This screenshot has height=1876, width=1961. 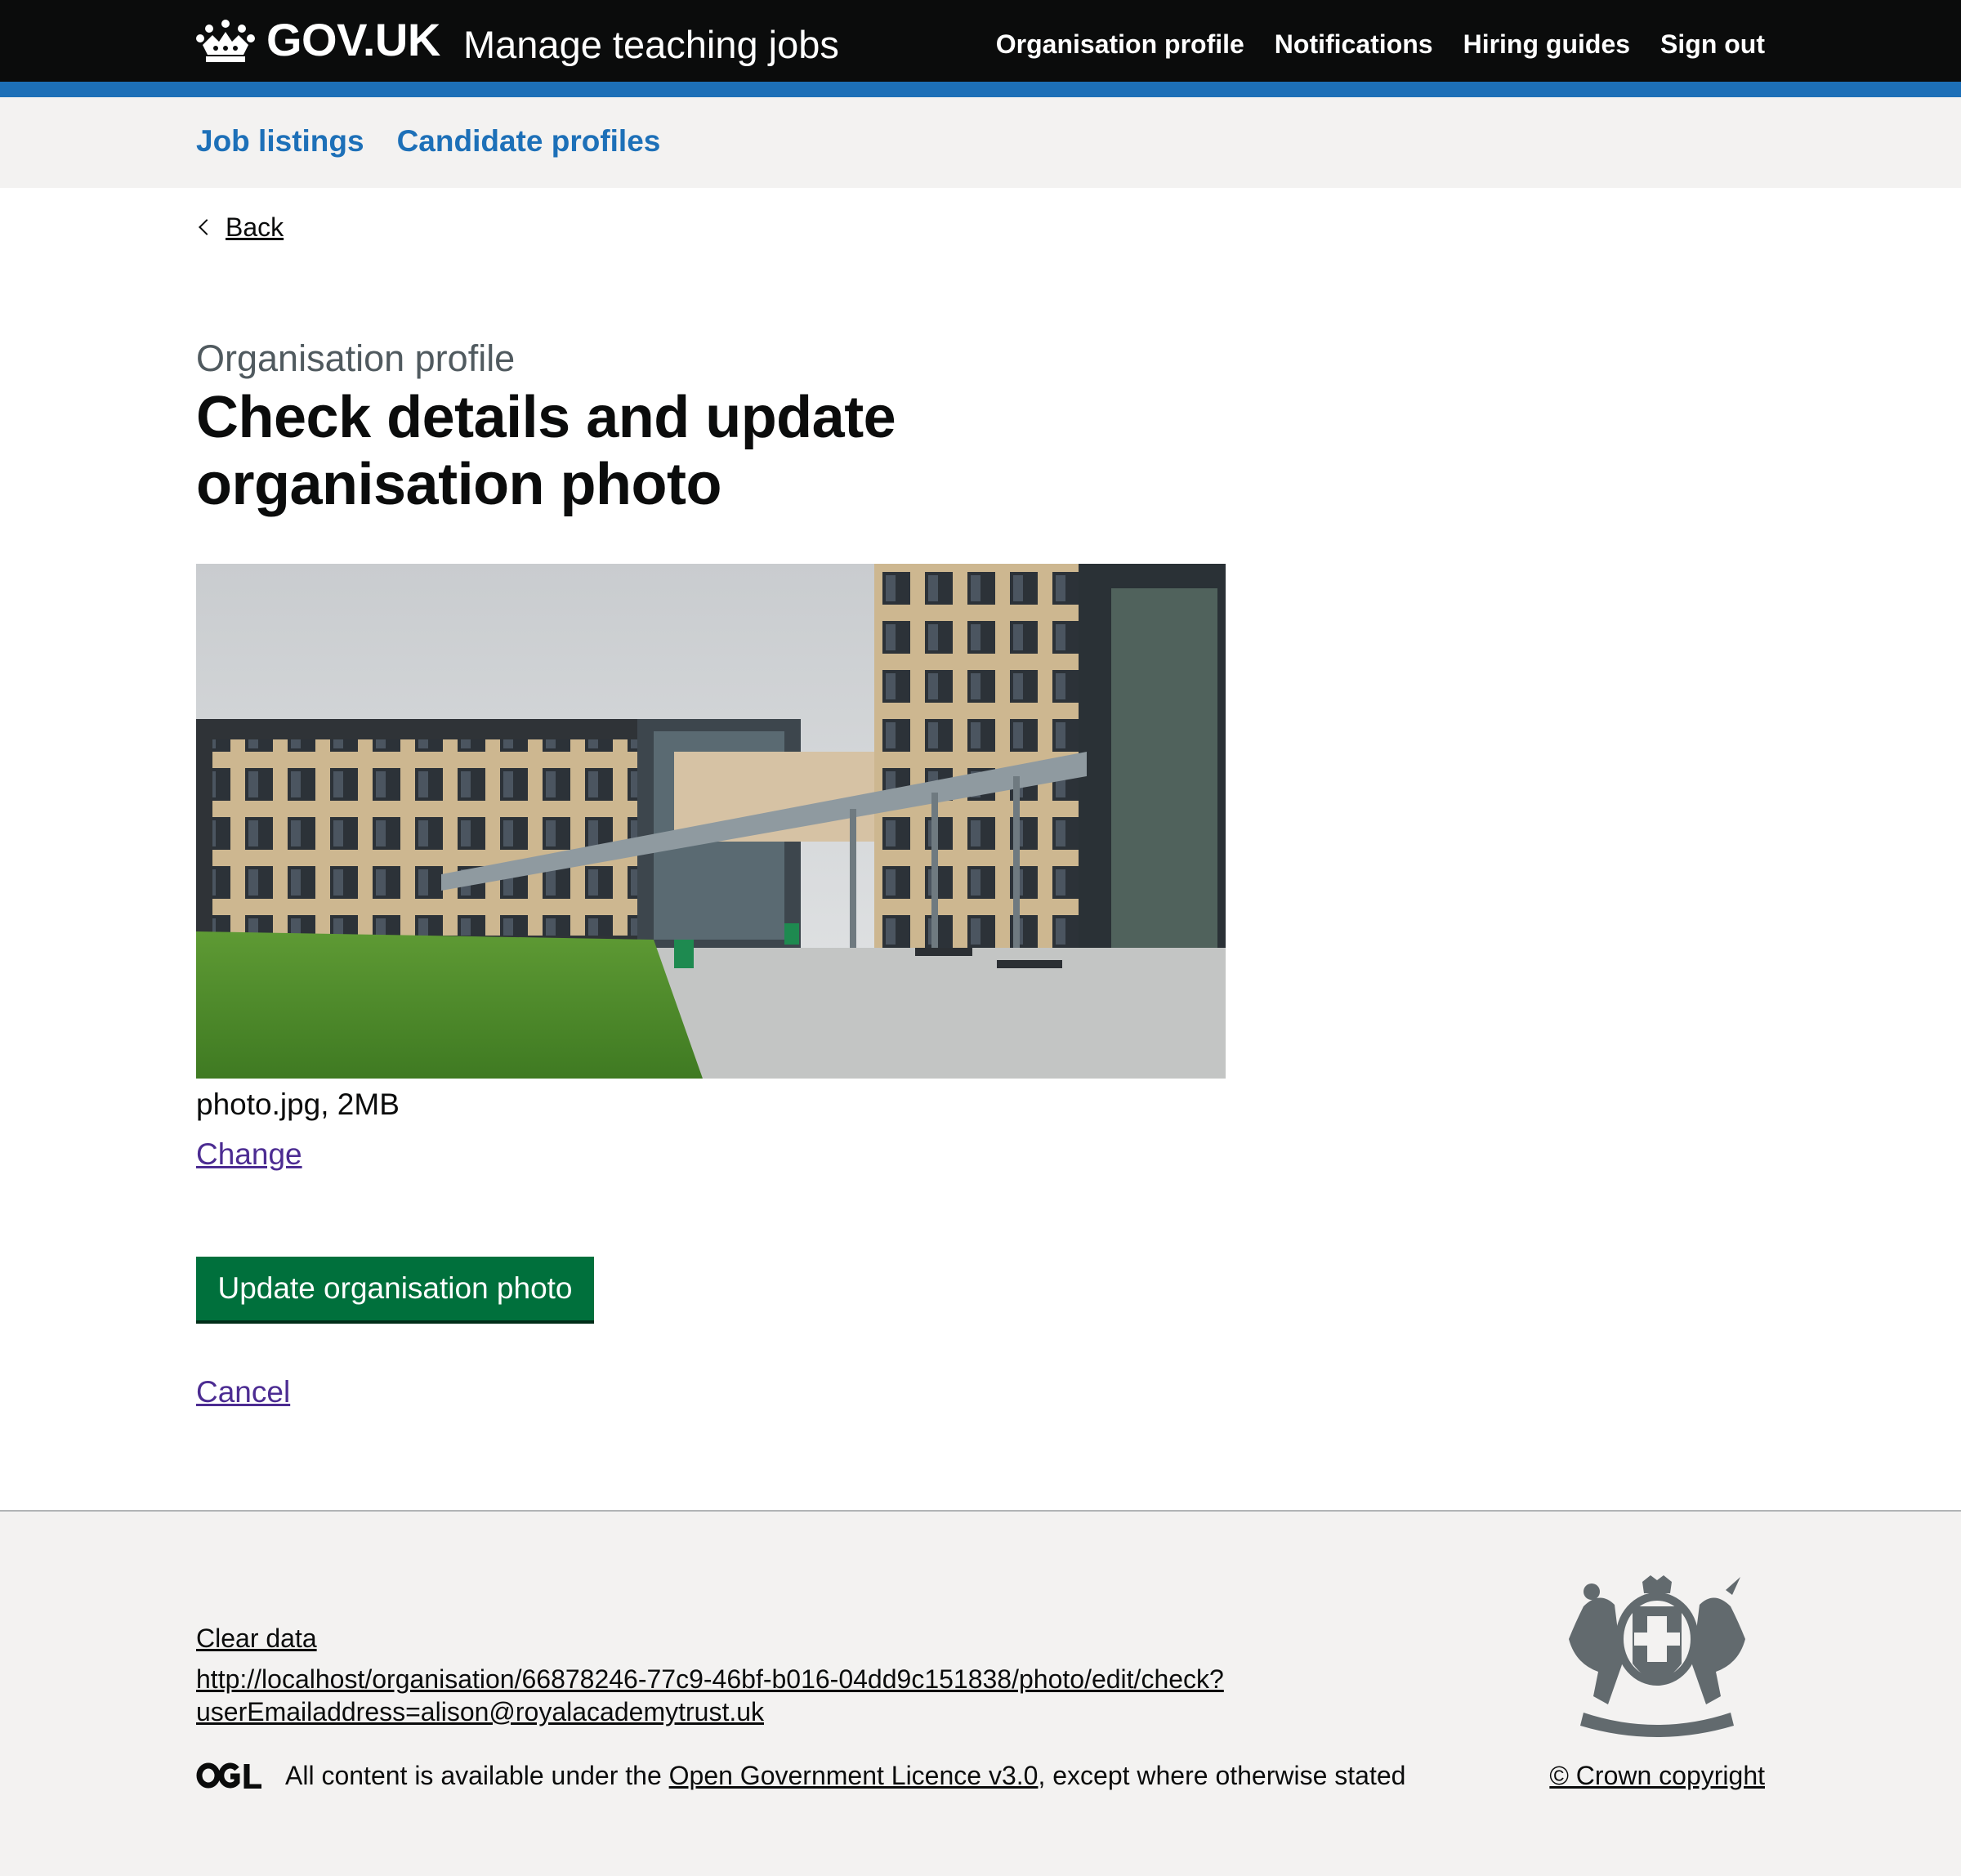 I want to click on subnav-candidate-profiles: Candidate profiles, so click(x=529, y=141).